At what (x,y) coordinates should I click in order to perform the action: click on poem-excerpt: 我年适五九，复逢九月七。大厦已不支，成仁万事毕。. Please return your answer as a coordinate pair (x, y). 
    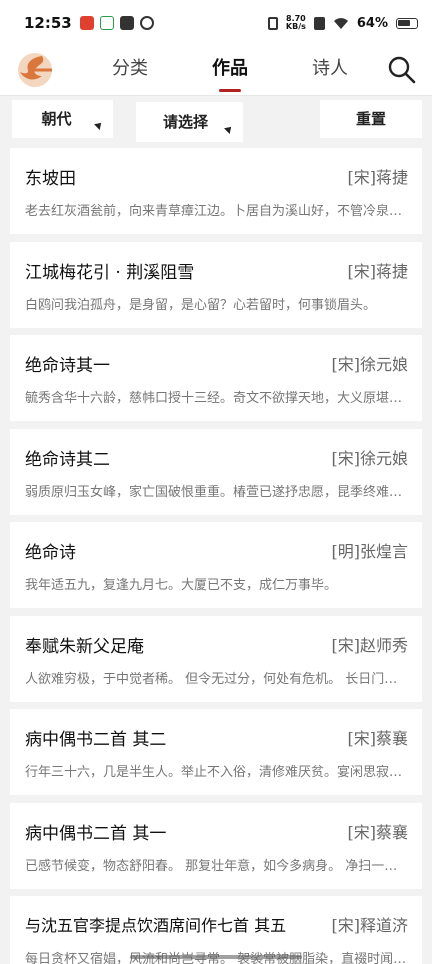
    Looking at the image, I should click on (181, 585).